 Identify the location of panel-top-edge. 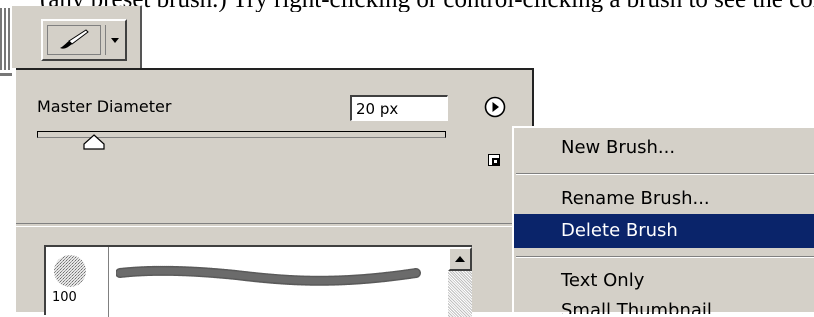
(275, 69).